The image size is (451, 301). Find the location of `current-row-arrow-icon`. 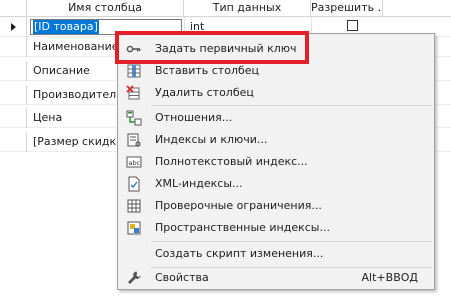

current-row-arrow-icon is located at coordinates (13, 27).